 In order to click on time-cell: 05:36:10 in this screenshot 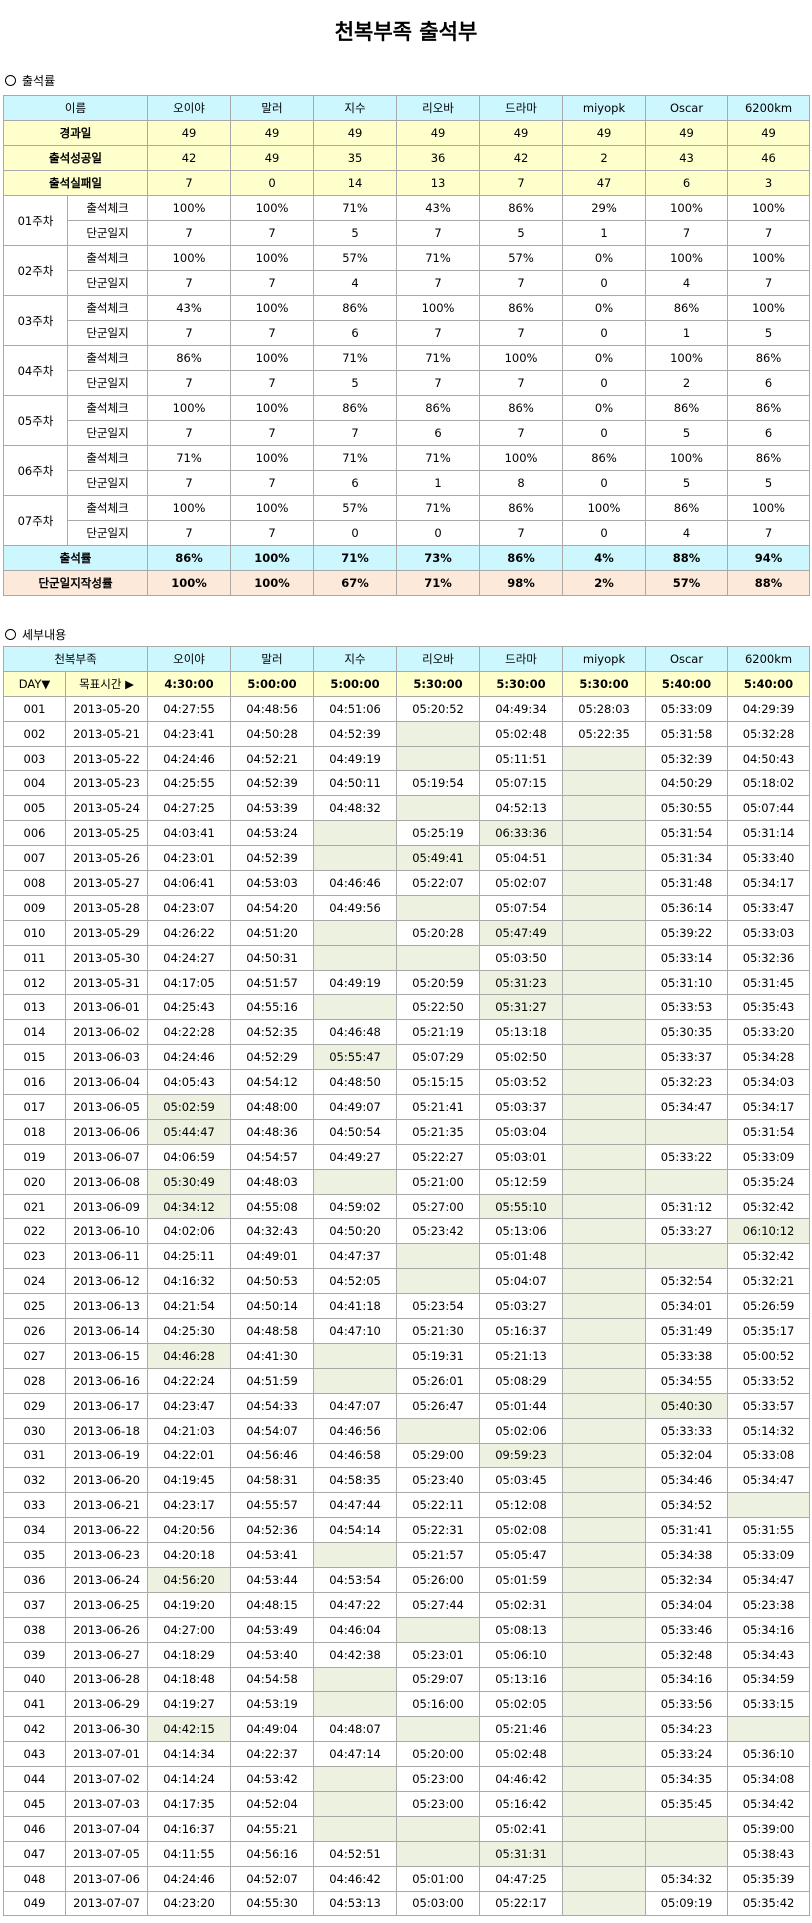, I will do `click(769, 1754)`.